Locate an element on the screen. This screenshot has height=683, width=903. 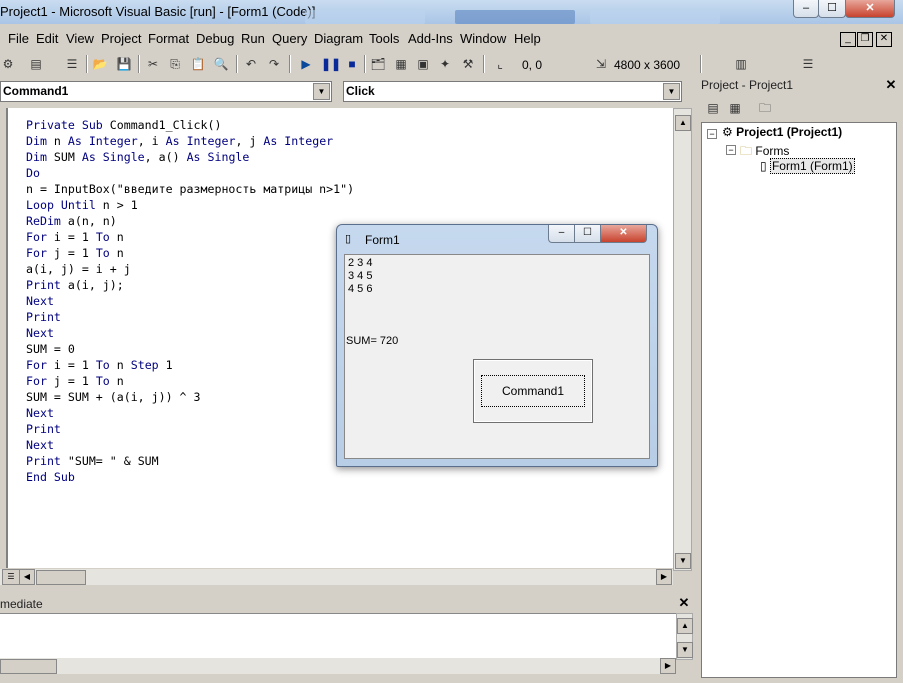
paste-icon: 📋 is located at coordinates (198, 64).